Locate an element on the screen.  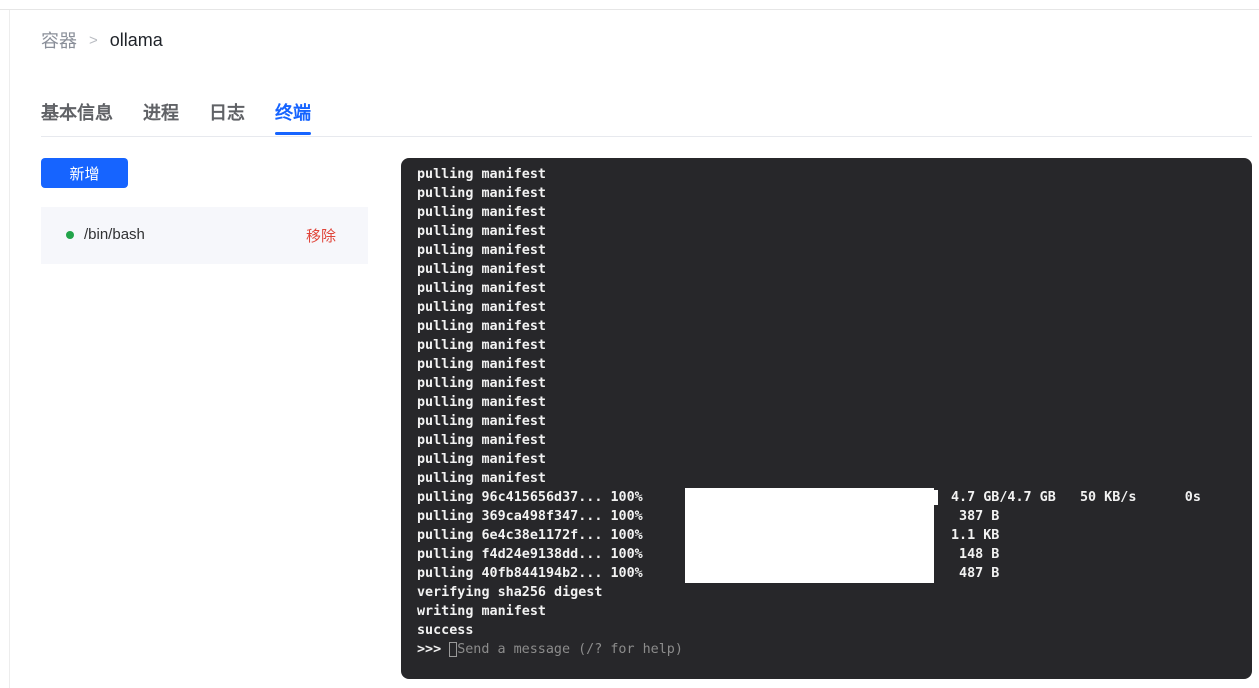
pull-label: pulling 6e4c38e1172f... 100% is located at coordinates (530, 535).